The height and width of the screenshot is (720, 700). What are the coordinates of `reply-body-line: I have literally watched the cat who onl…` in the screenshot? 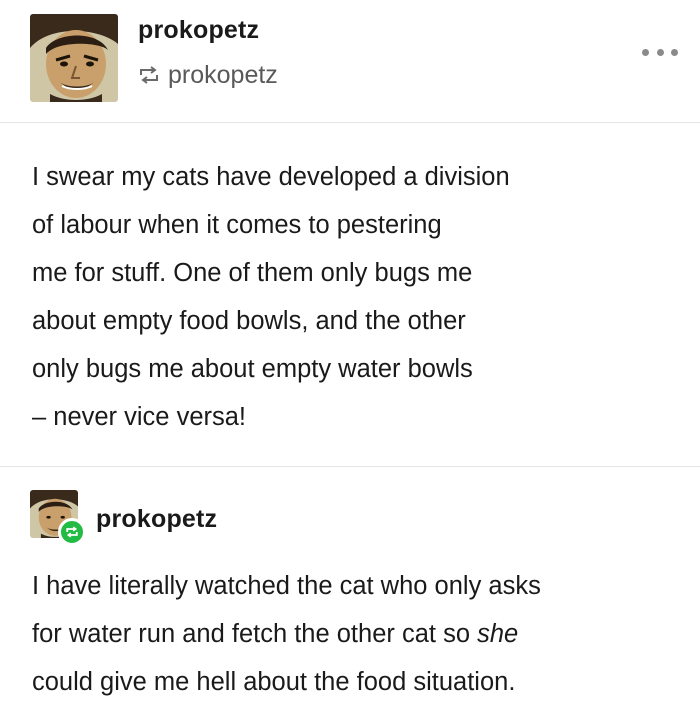 It's located at (286, 586).